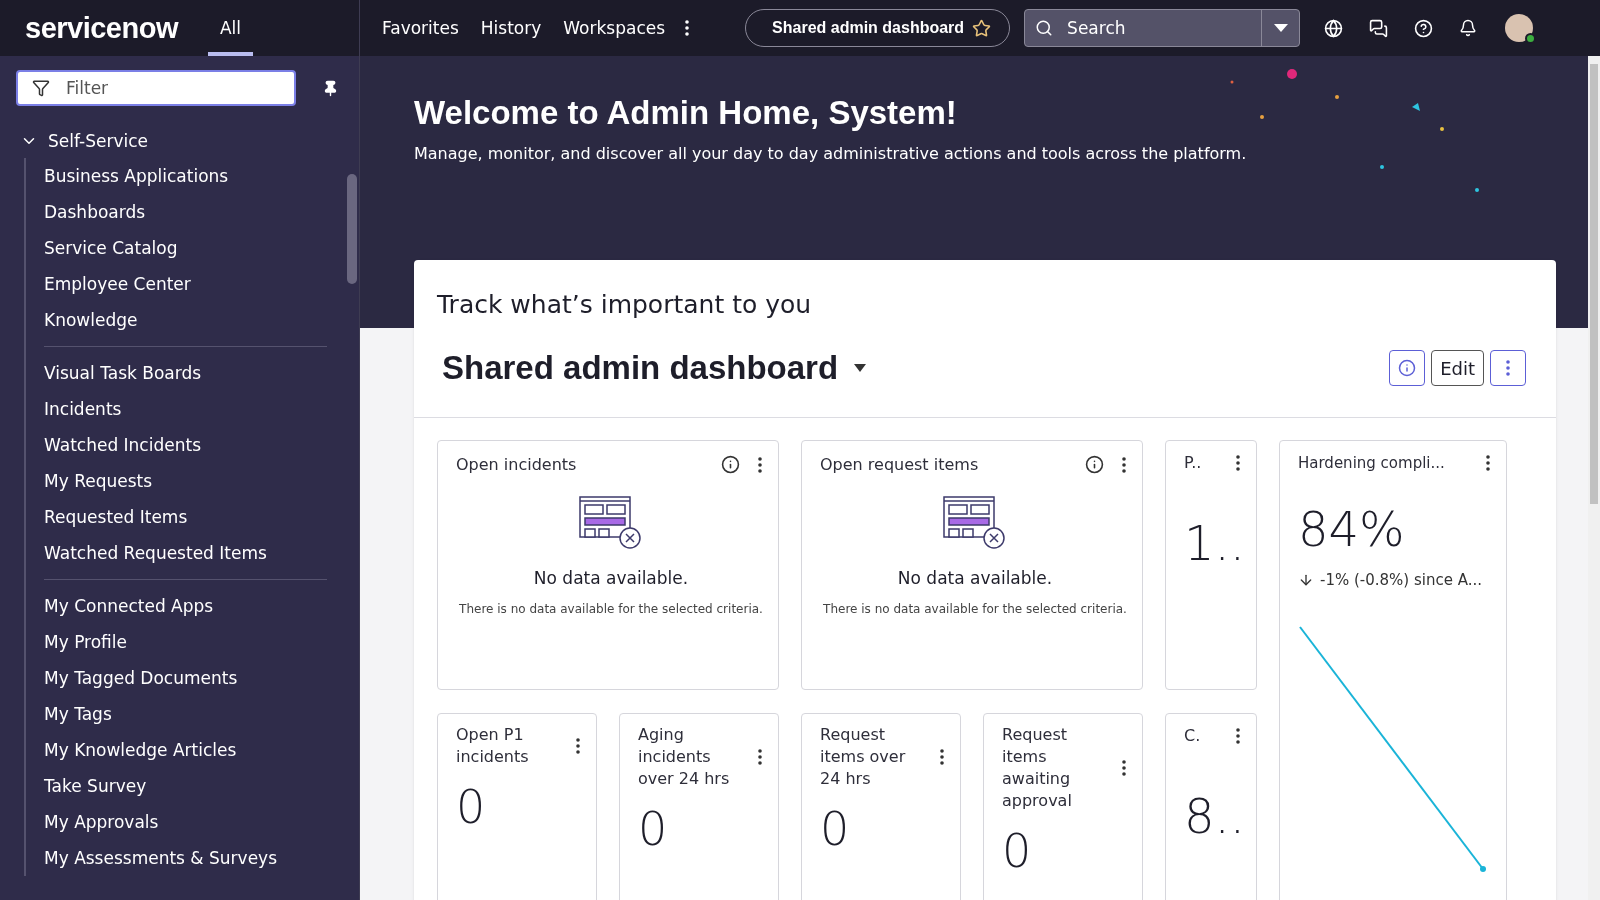  I want to click on user-avatar, so click(1519, 28).